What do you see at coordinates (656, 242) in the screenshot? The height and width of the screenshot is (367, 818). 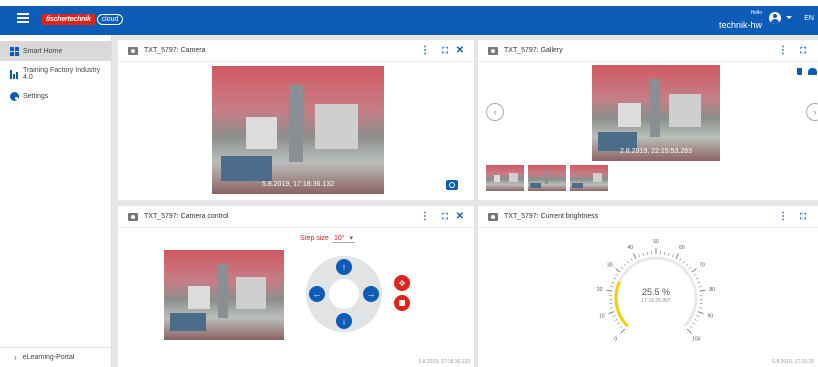 I see `gauge-tick-label: 50` at bounding box center [656, 242].